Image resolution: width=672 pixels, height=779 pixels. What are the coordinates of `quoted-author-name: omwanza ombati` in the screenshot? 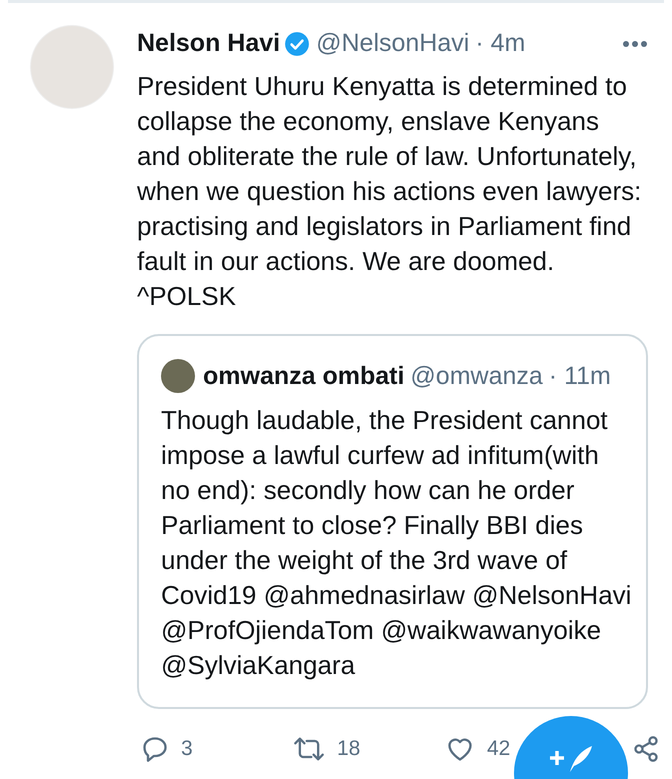 It's located at (303, 376).